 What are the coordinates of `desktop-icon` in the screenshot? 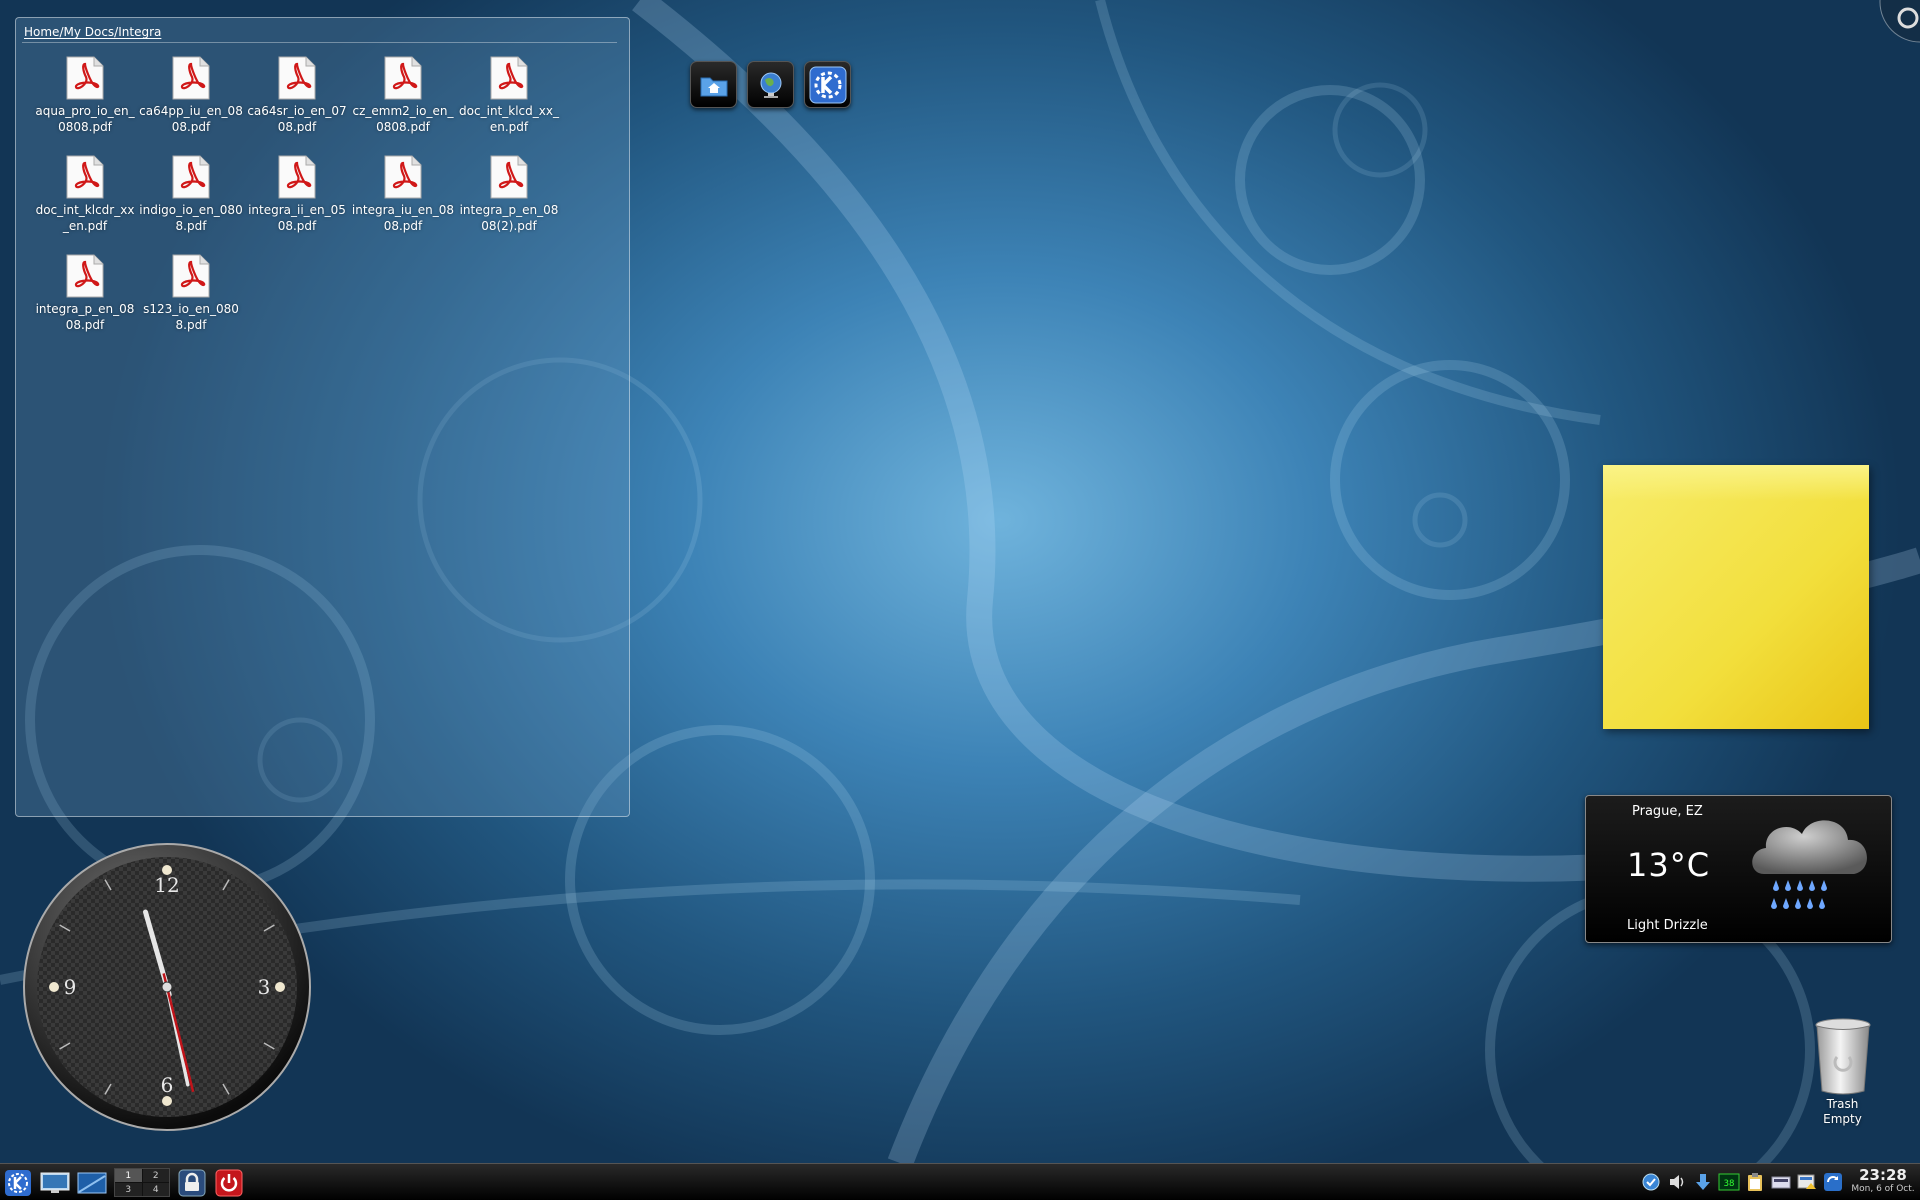 It's located at (55, 1182).